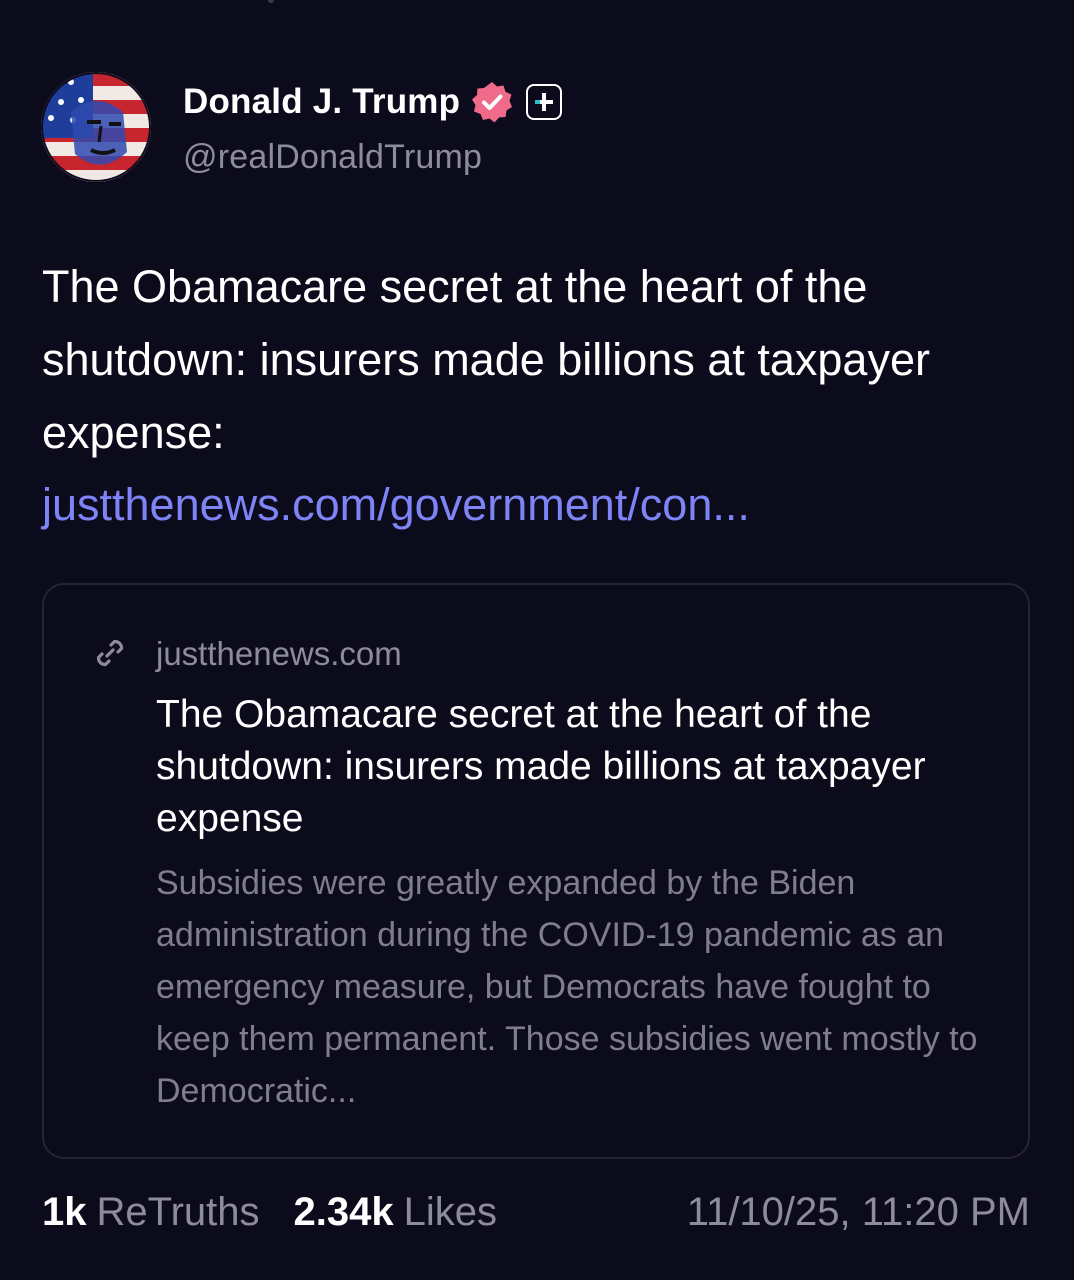  I want to click on top-edge-marker, so click(271, 1).